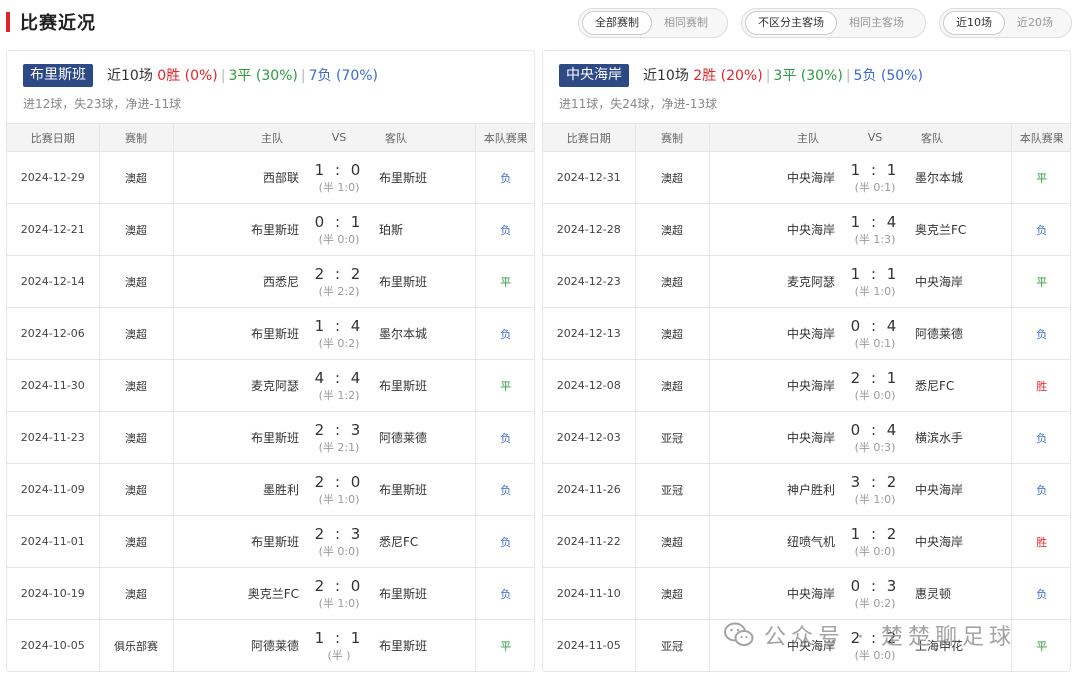 The width and height of the screenshot is (1080, 679). Describe the element at coordinates (875, 437) in the screenshot. I see `match-score: 0 : 4 (半 0:3)` at that location.